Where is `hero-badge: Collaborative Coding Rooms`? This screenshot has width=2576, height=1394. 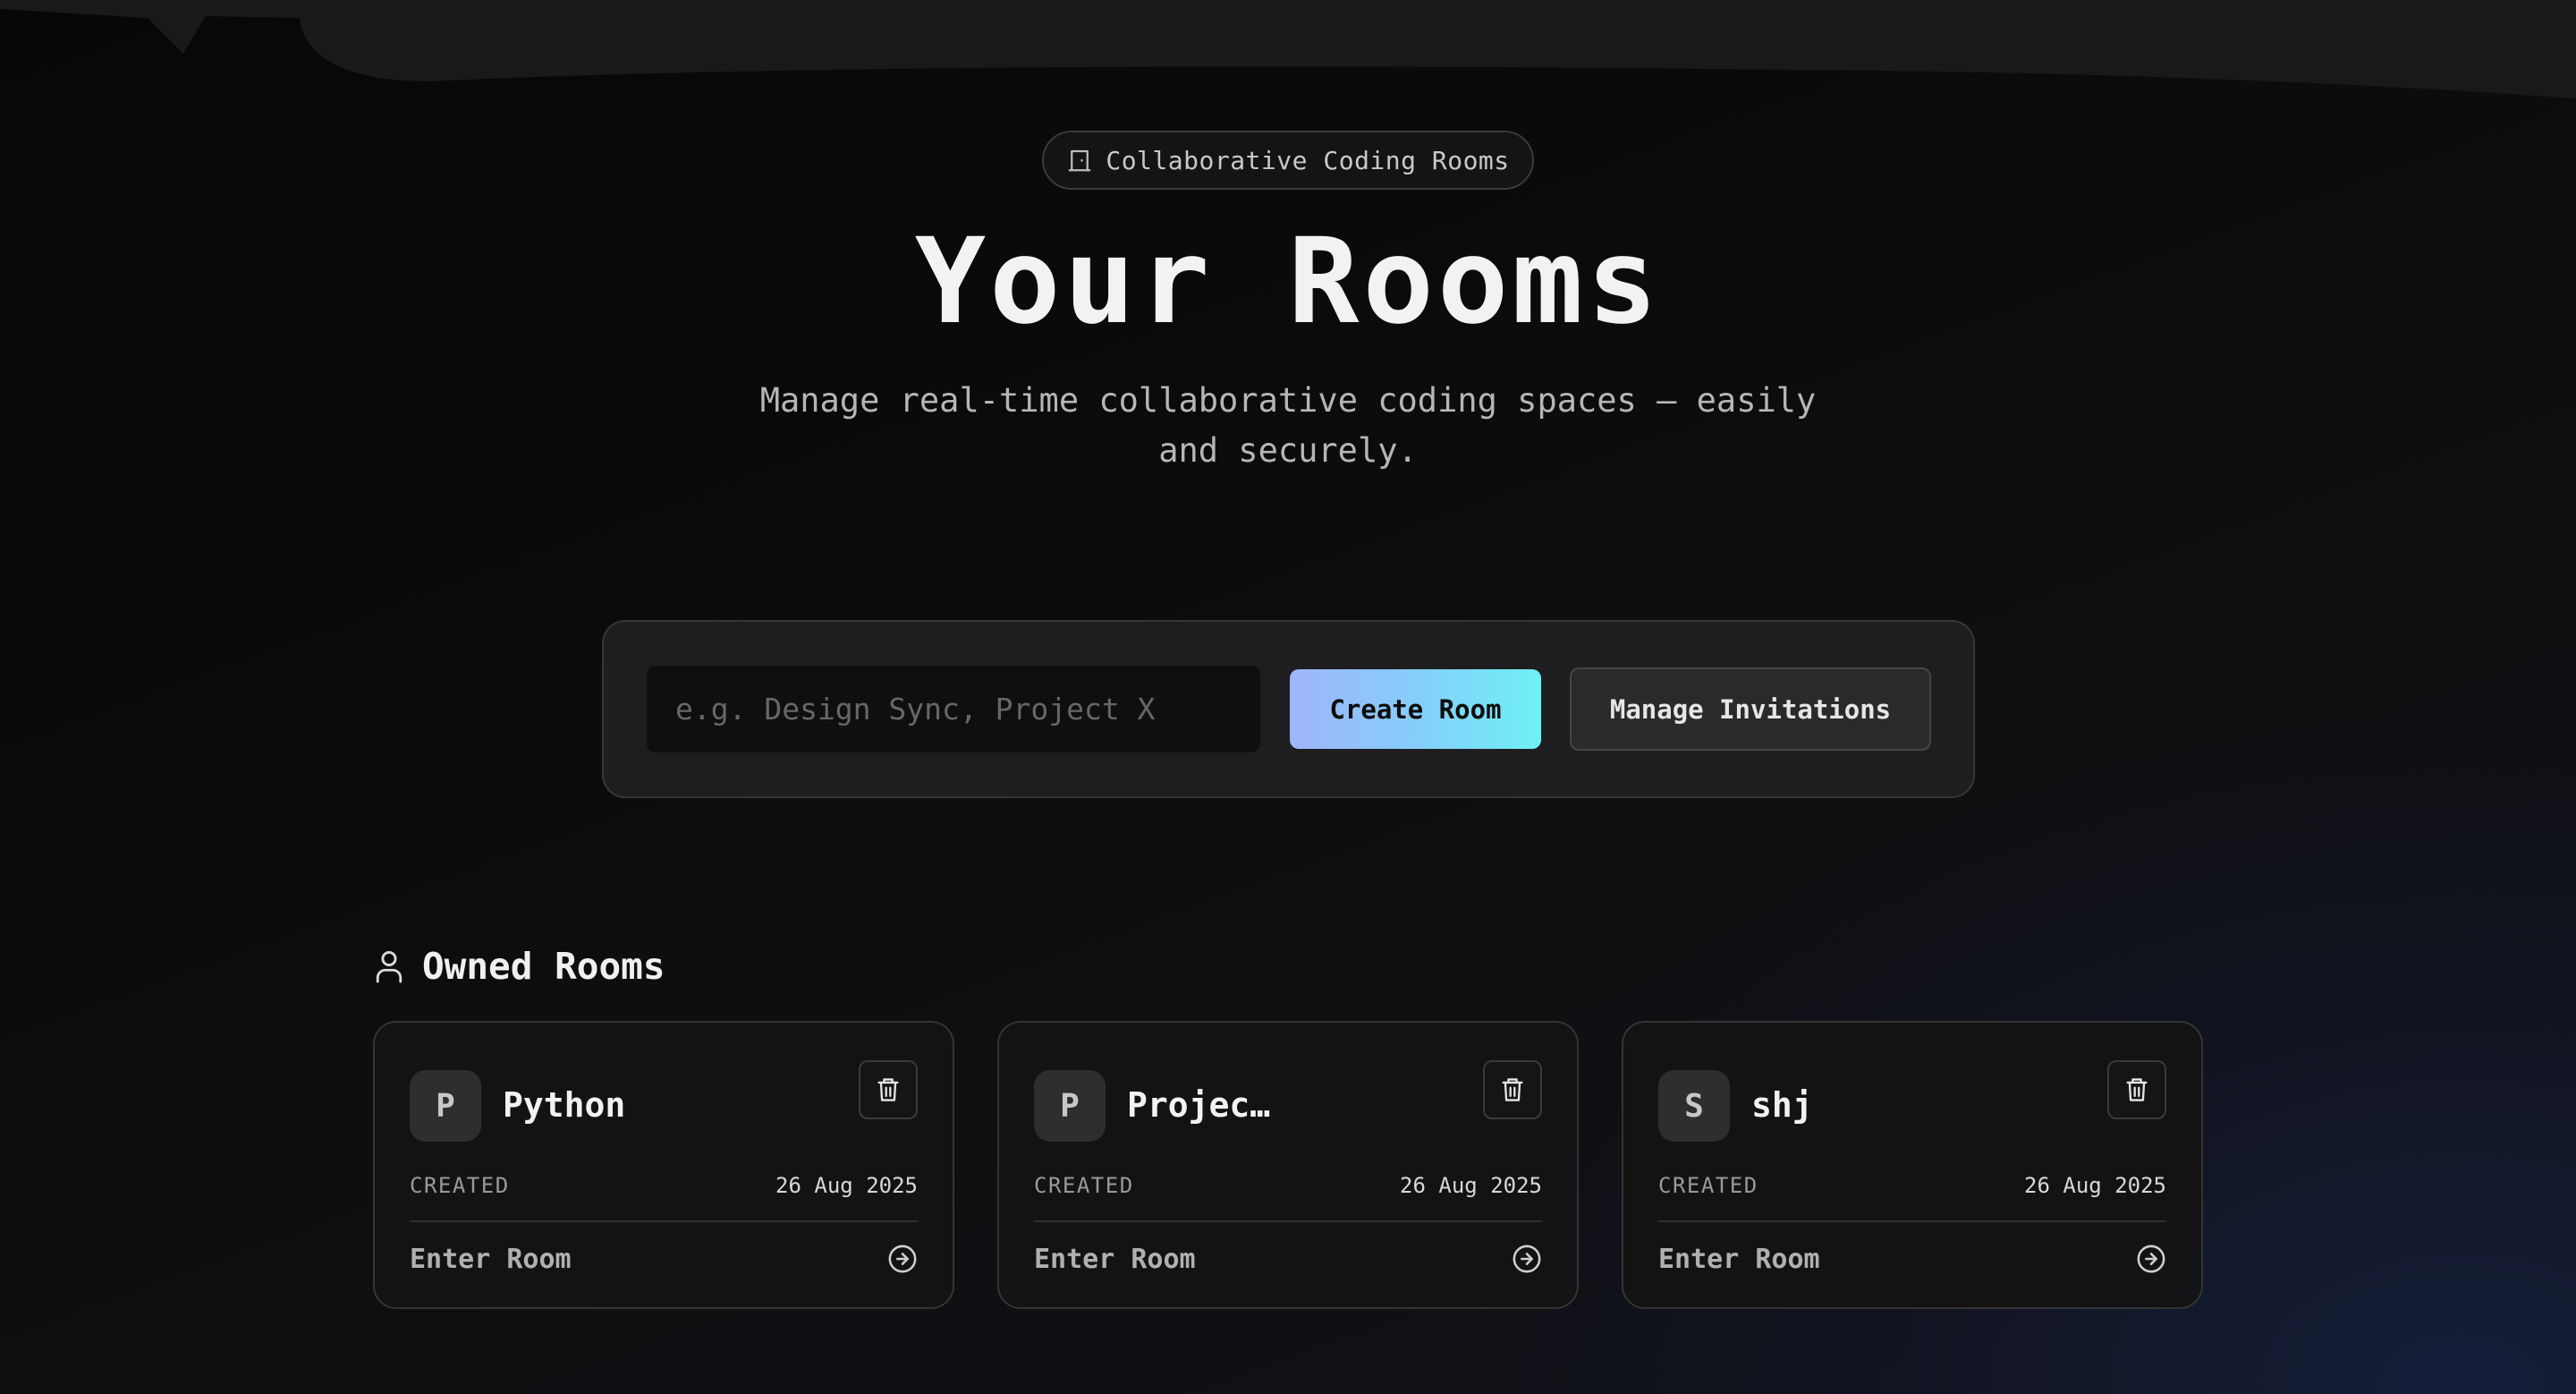 hero-badge: Collaborative Coding Rooms is located at coordinates (1288, 160).